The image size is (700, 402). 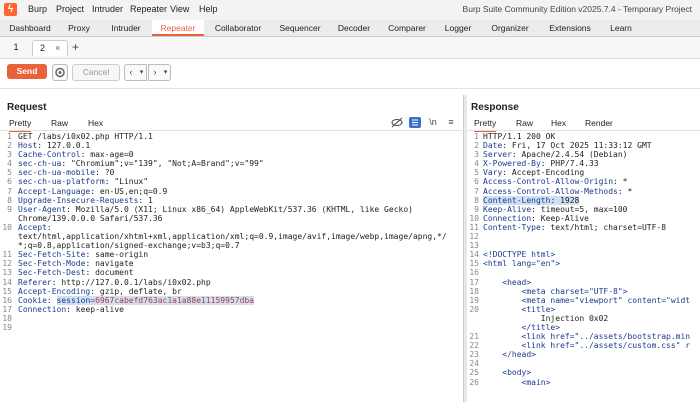 I want to click on request-header-name: Referer, so click(x=35, y=282).